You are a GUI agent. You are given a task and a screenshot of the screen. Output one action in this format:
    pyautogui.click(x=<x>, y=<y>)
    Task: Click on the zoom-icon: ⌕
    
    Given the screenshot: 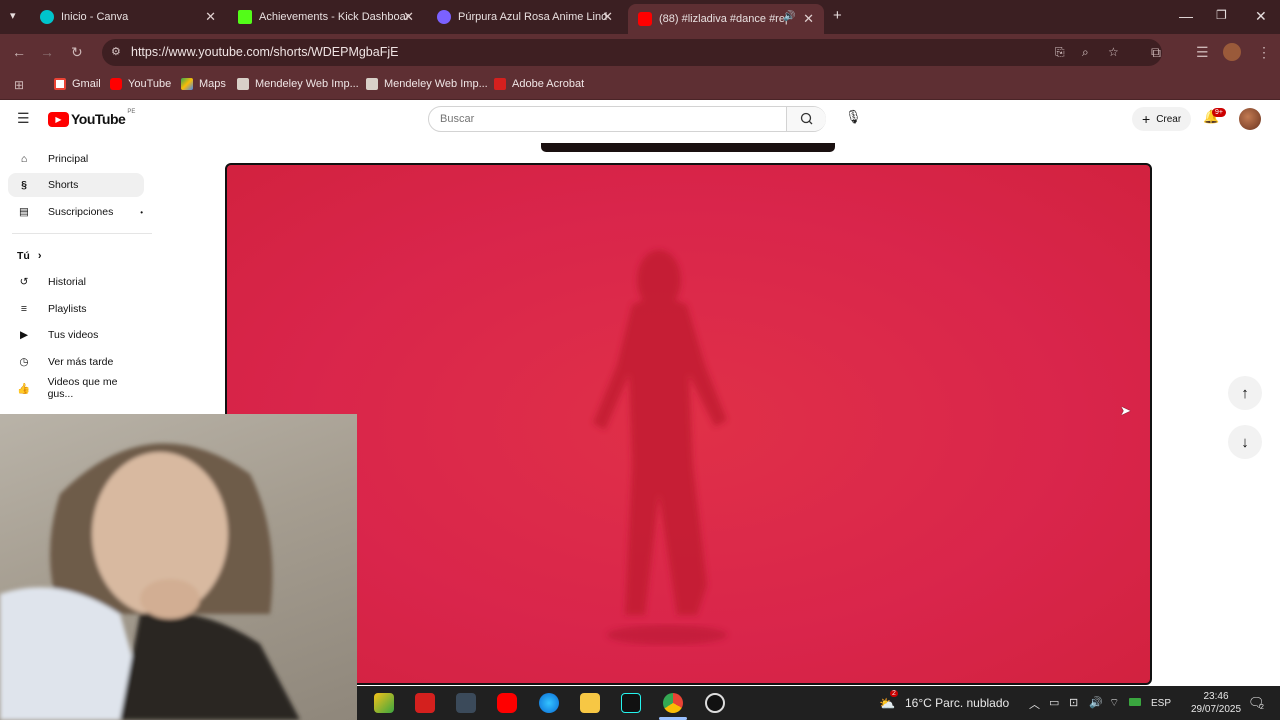 What is the action you would take?
    pyautogui.click(x=1085, y=52)
    